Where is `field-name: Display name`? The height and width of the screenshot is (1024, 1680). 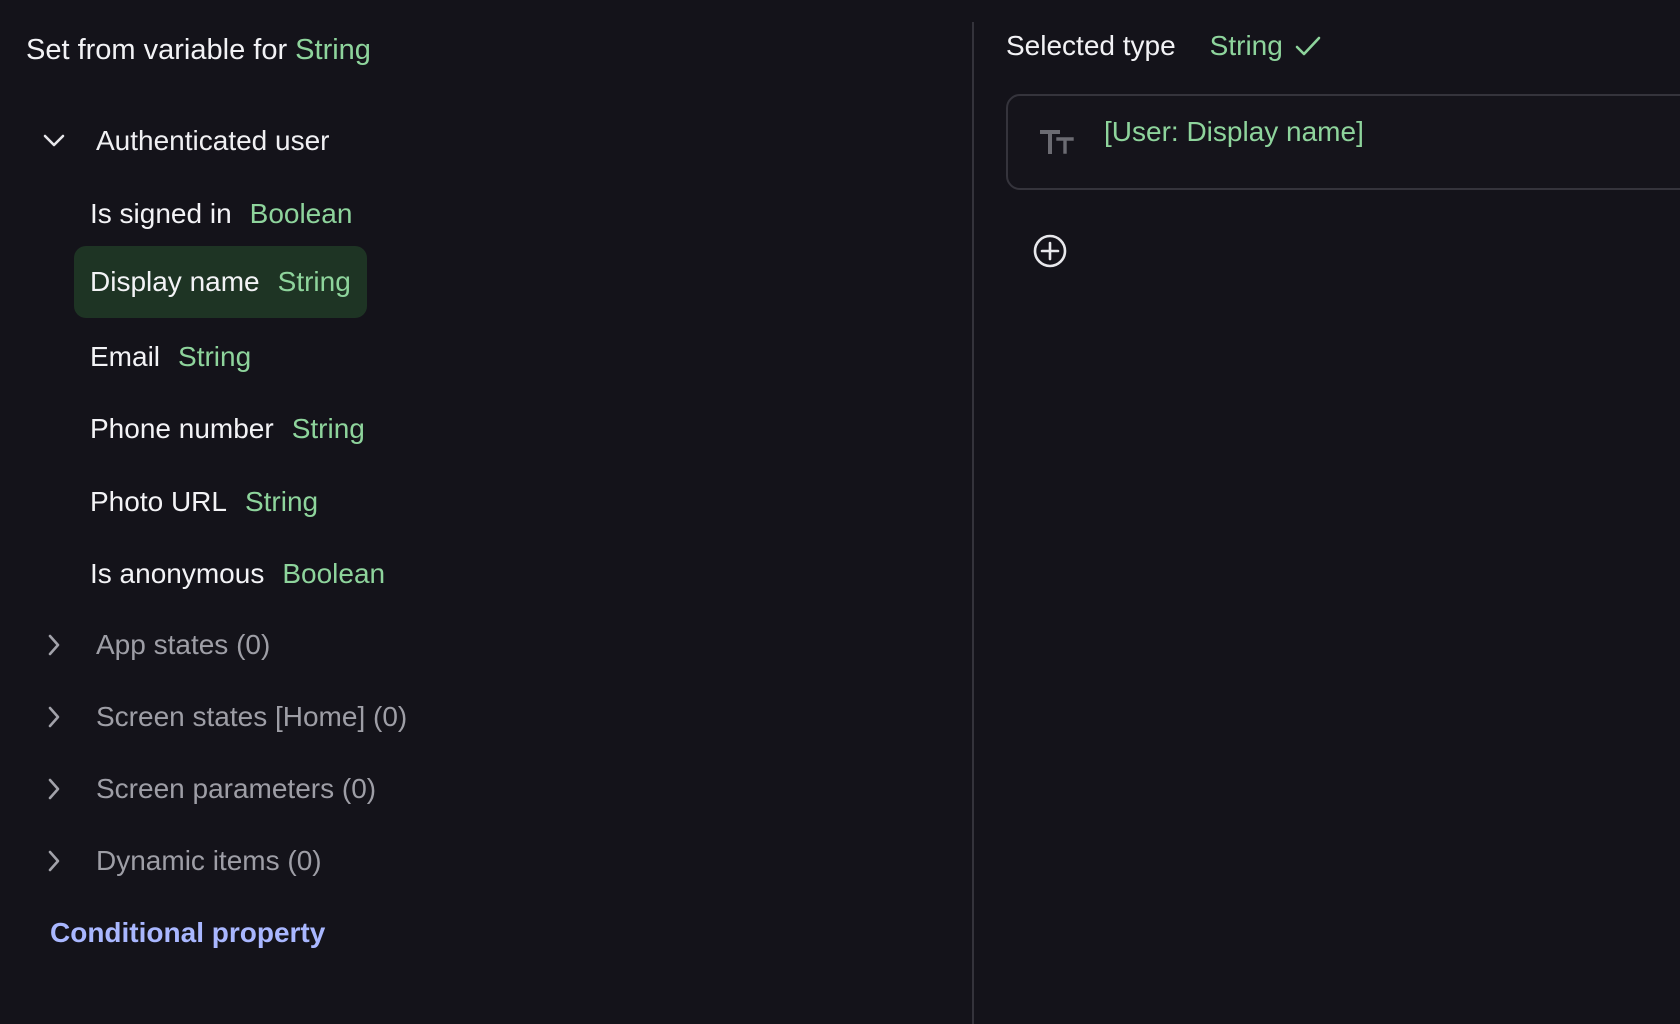
field-name: Display name is located at coordinates (175, 281).